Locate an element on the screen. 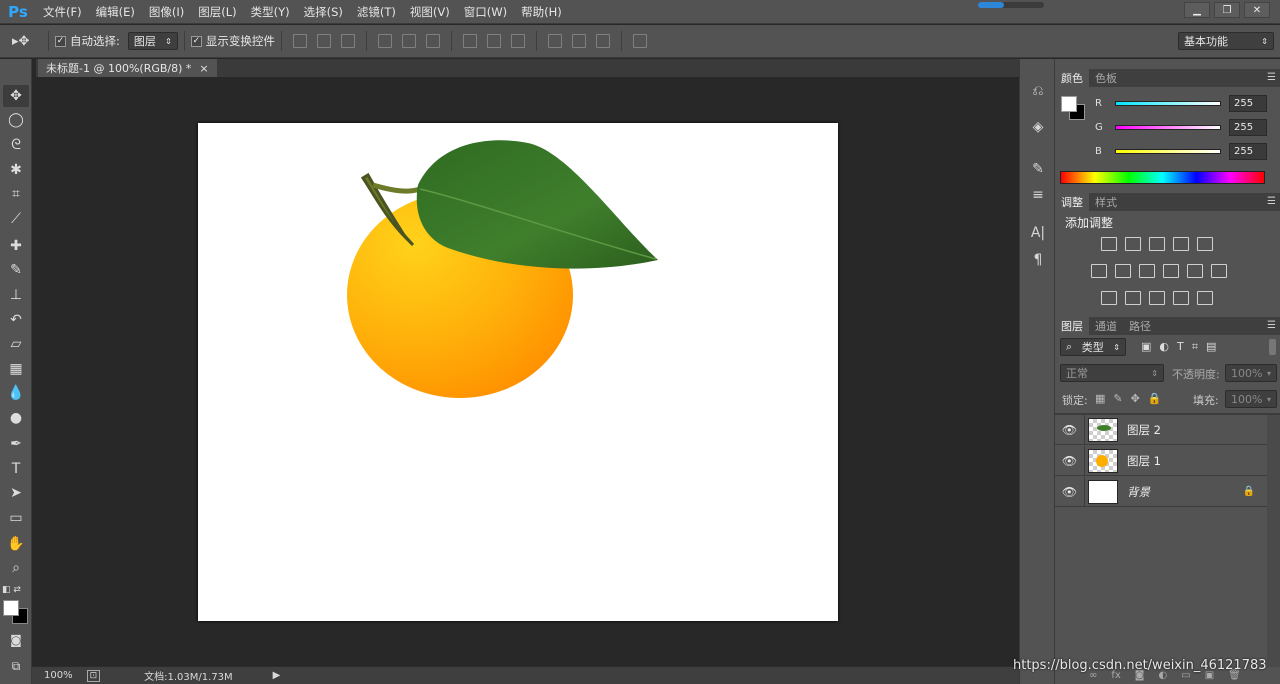 This screenshot has width=1280, height=684. auto-align-icon is located at coordinates (639, 41).